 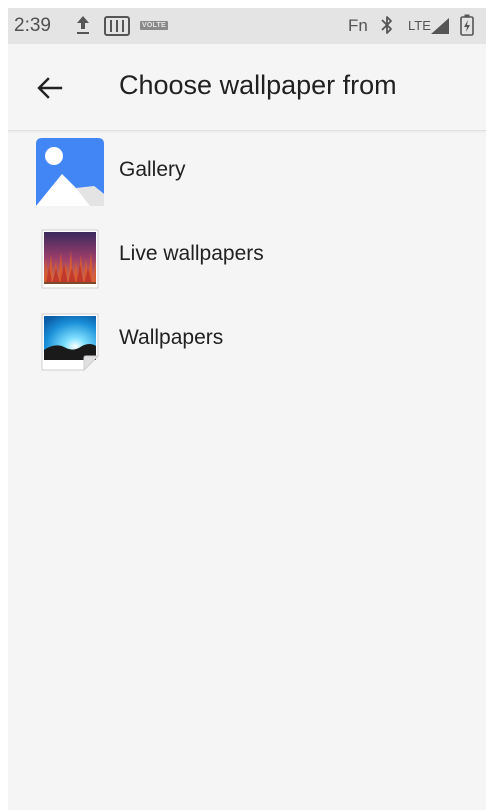 I want to click on back-button, so click(x=50, y=88).